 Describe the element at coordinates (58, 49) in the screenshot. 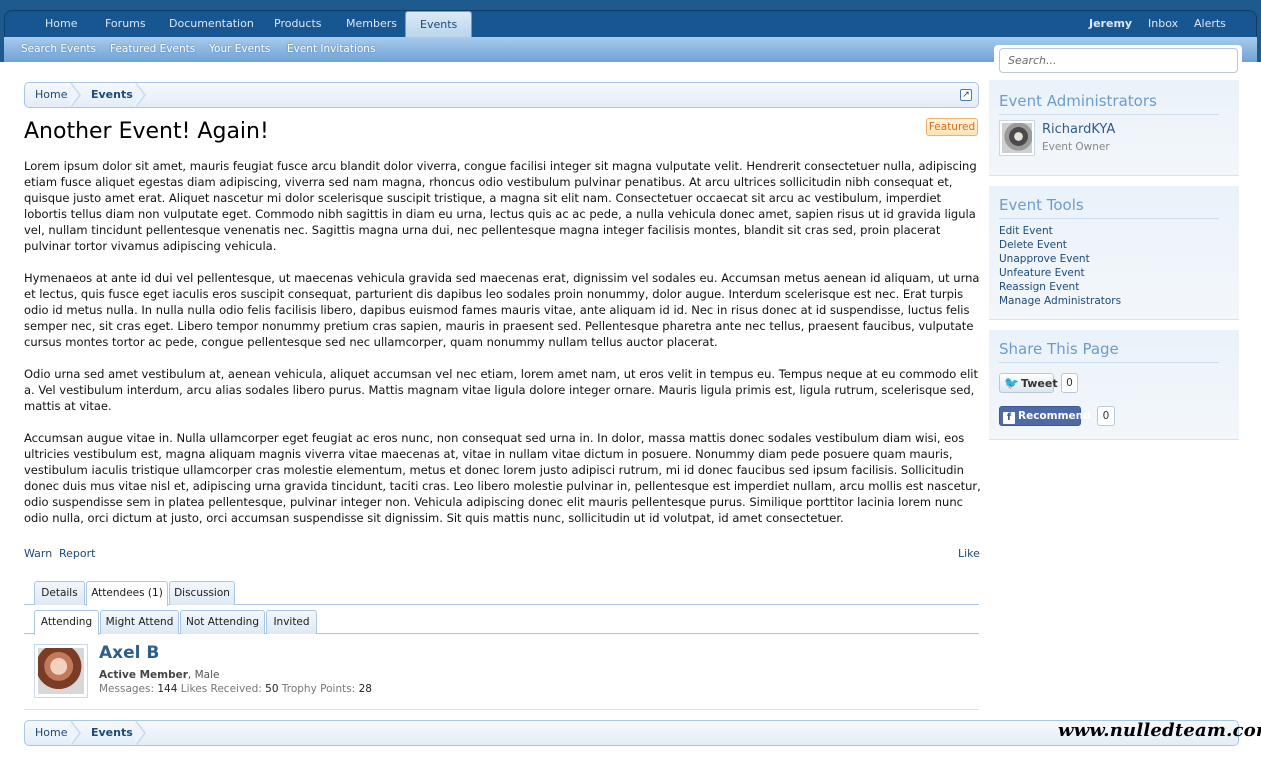

I see `subnav-search-events: Search Events` at that location.